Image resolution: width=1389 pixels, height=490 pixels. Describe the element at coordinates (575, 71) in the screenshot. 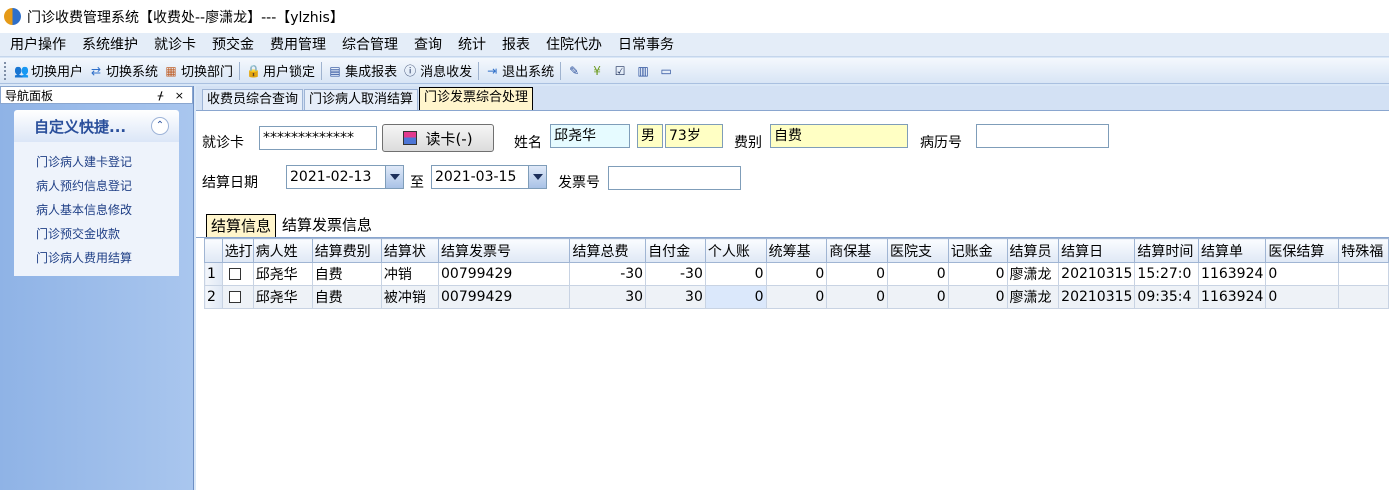

I see `edit-tool-button: ✎` at that location.